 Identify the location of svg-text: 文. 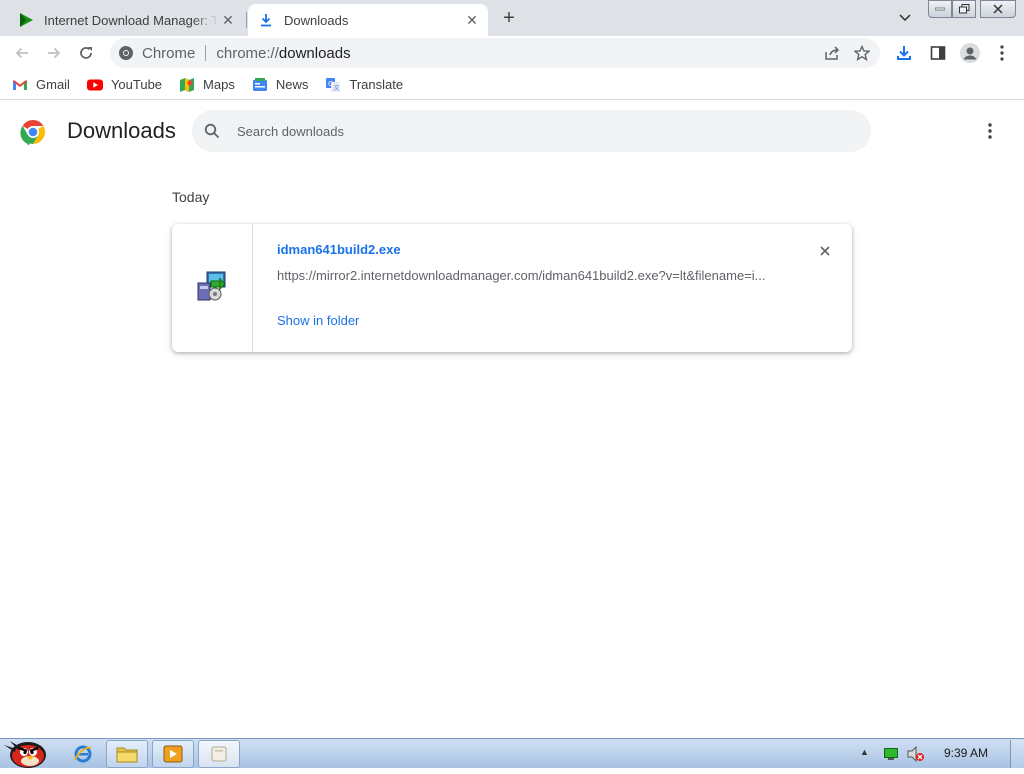
(337, 88).